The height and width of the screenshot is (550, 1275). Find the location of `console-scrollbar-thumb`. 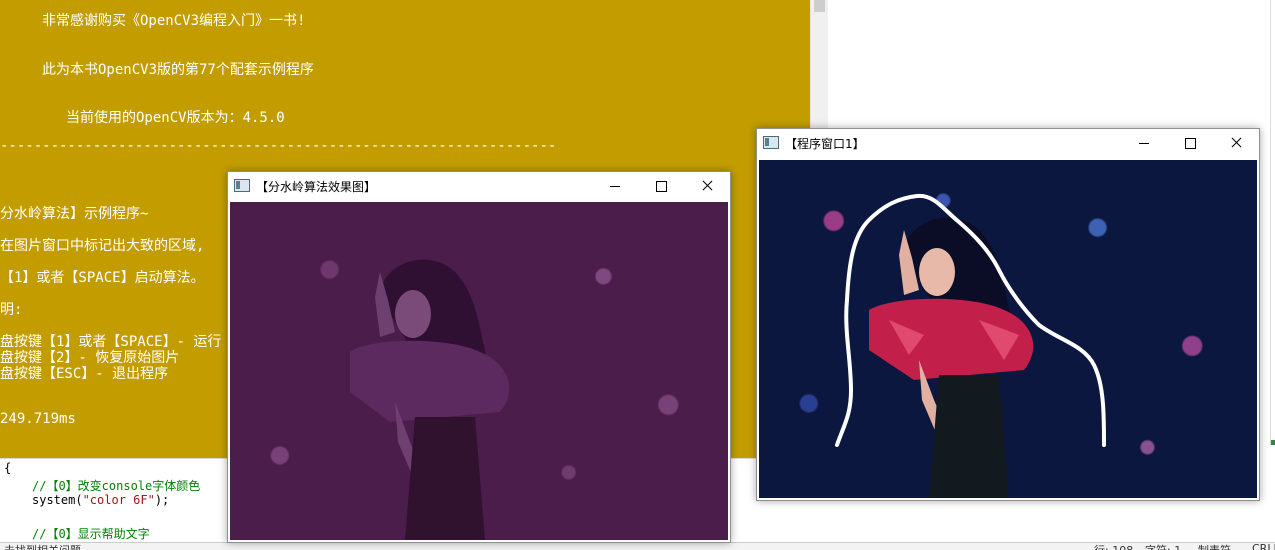

console-scrollbar-thumb is located at coordinates (819, 6).